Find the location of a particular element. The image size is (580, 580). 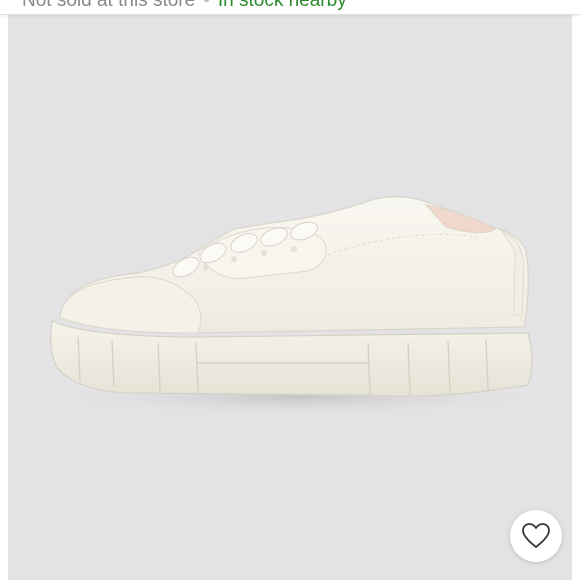

nearby-availability-link: In stock nearby is located at coordinates (282, 5).